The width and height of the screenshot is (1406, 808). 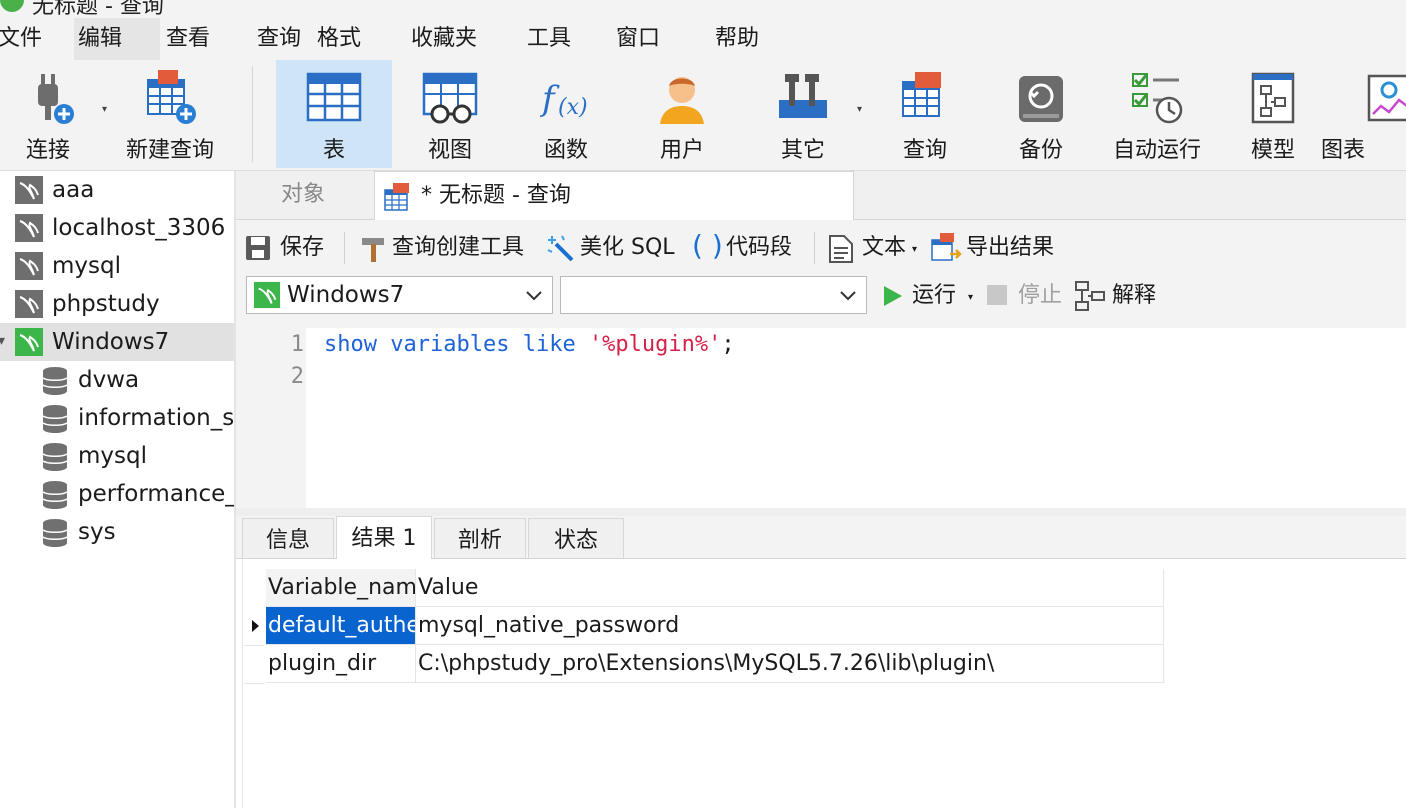 What do you see at coordinates (288, 538) in the screenshot?
I see `tab-info: 信息` at bounding box center [288, 538].